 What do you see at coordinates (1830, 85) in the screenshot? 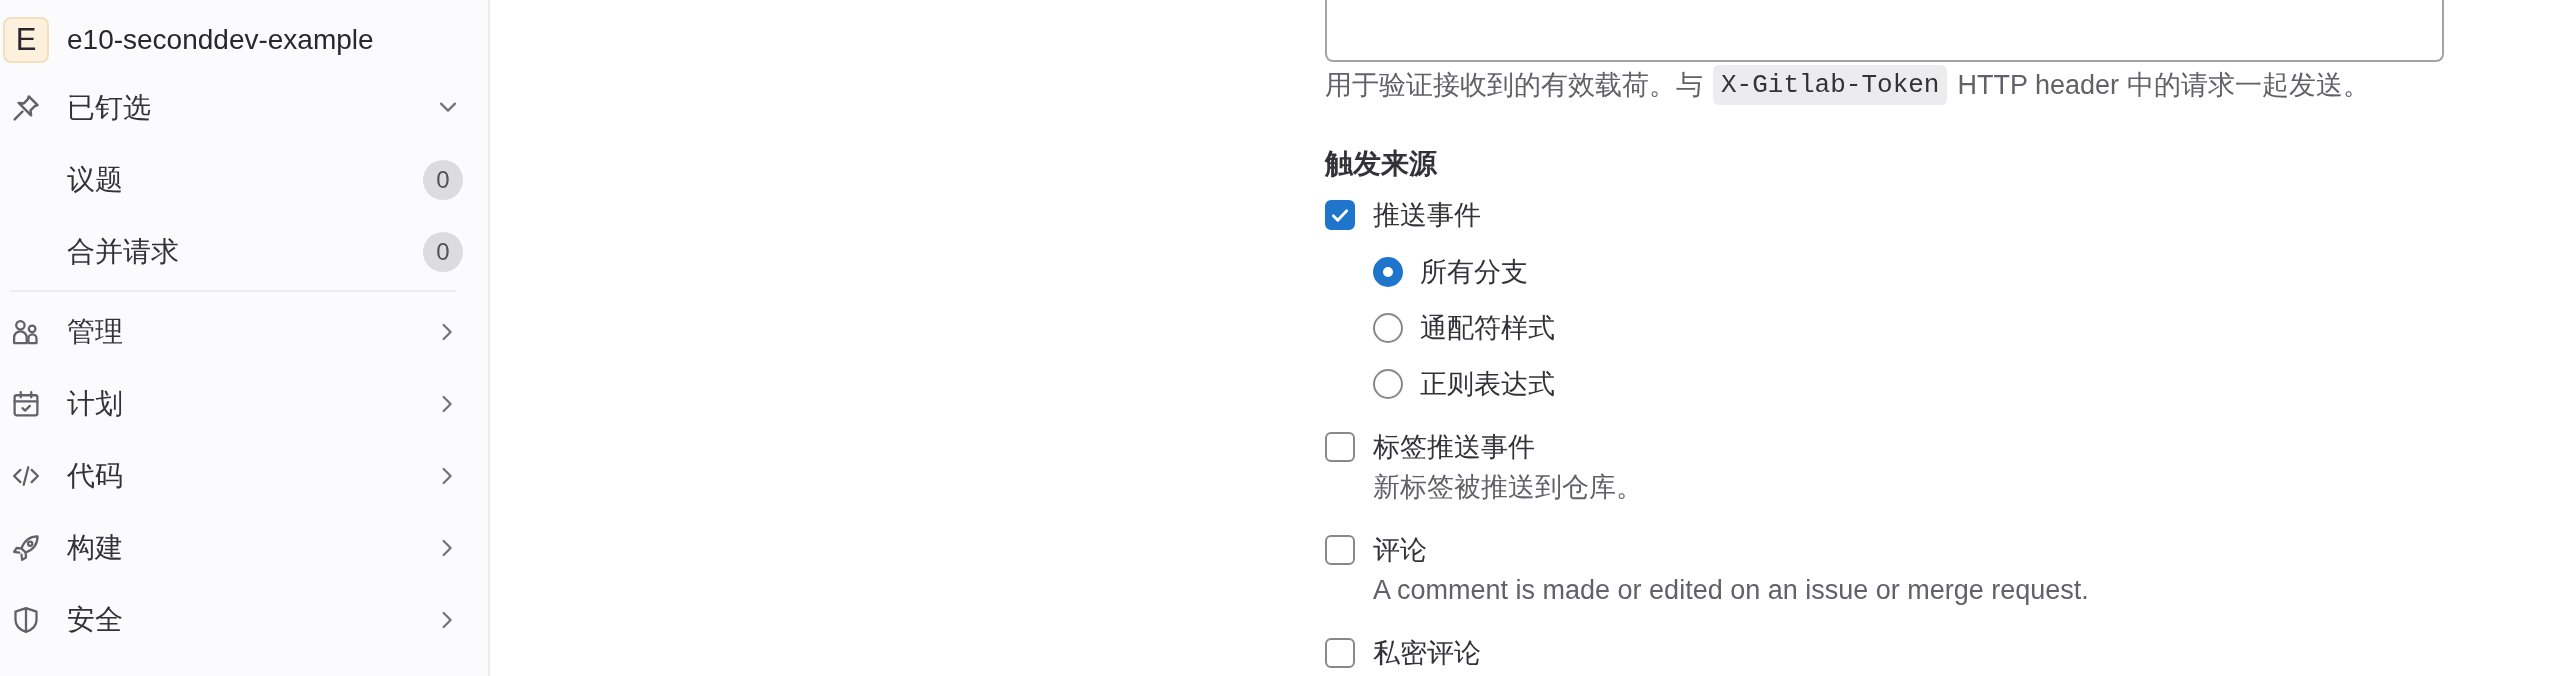
I see `code-snippet: X-Gitlab-Token` at bounding box center [1830, 85].